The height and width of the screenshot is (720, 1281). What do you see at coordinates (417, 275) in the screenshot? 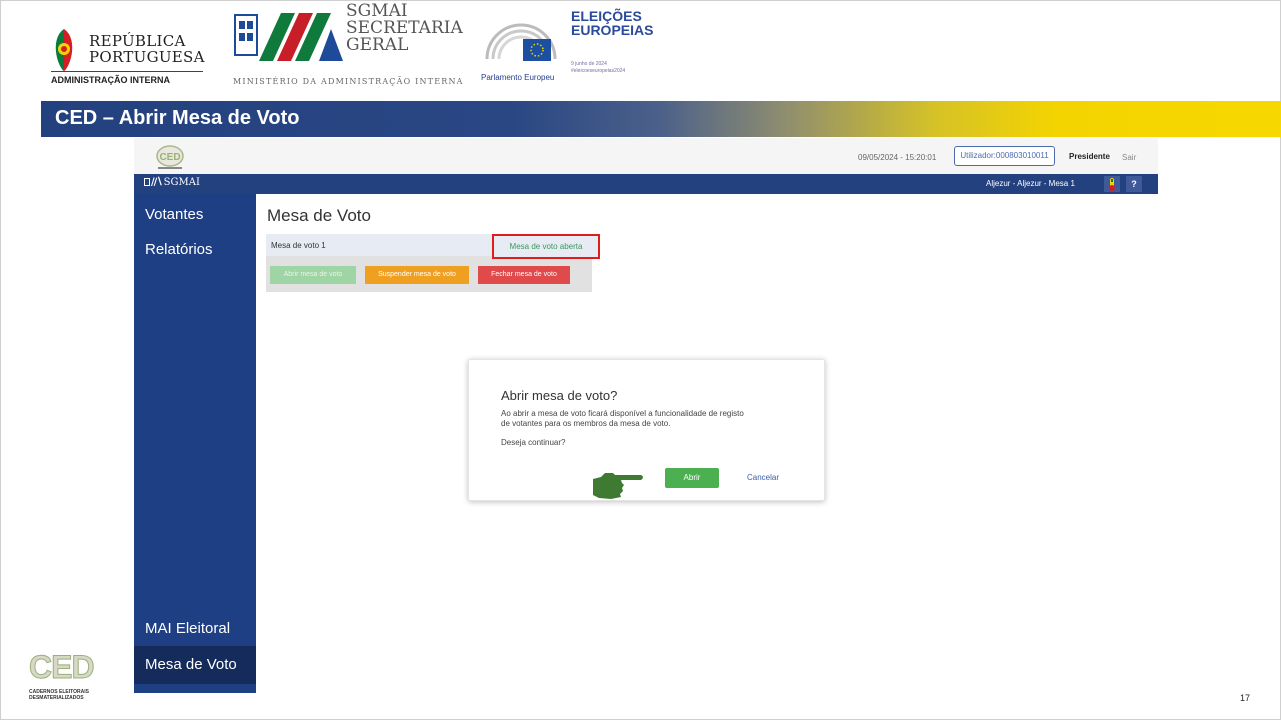
I see `suspend-mesa-button: Suspender mesa de voto` at bounding box center [417, 275].